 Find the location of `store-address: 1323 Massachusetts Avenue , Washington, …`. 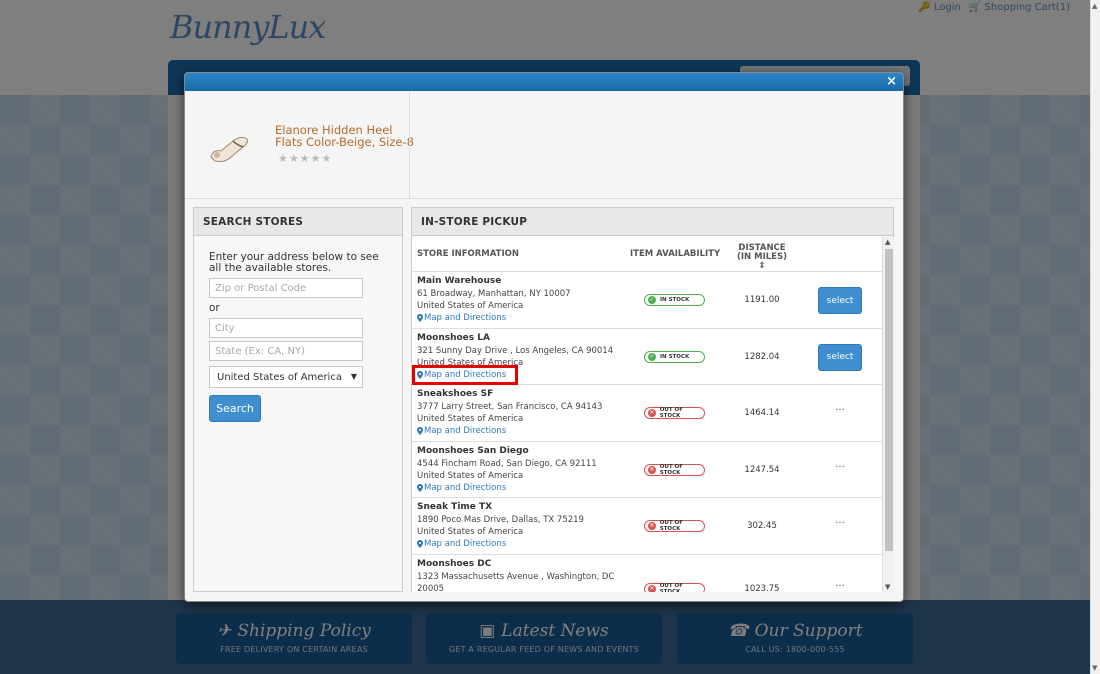

store-address: 1323 Massachusetts Avenue , Washington, … is located at coordinates (516, 576).